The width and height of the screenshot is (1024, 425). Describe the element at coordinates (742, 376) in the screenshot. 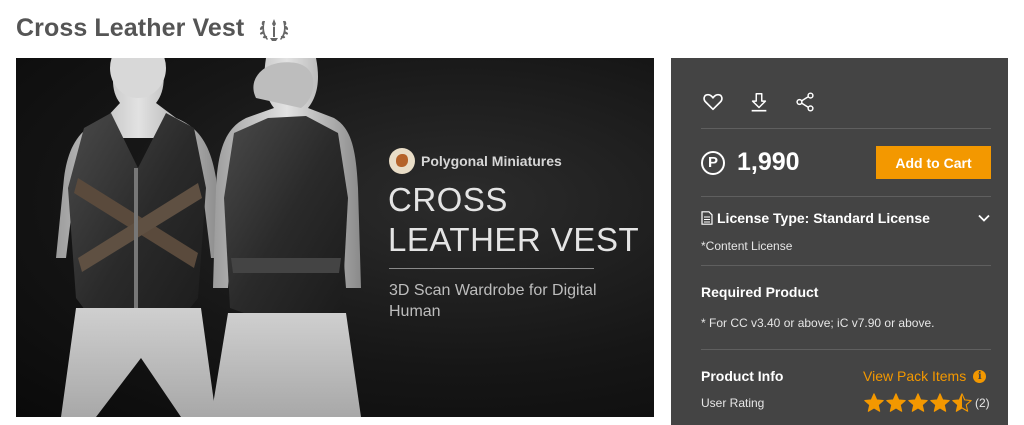

I see `product-info-title: Product Info` at that location.